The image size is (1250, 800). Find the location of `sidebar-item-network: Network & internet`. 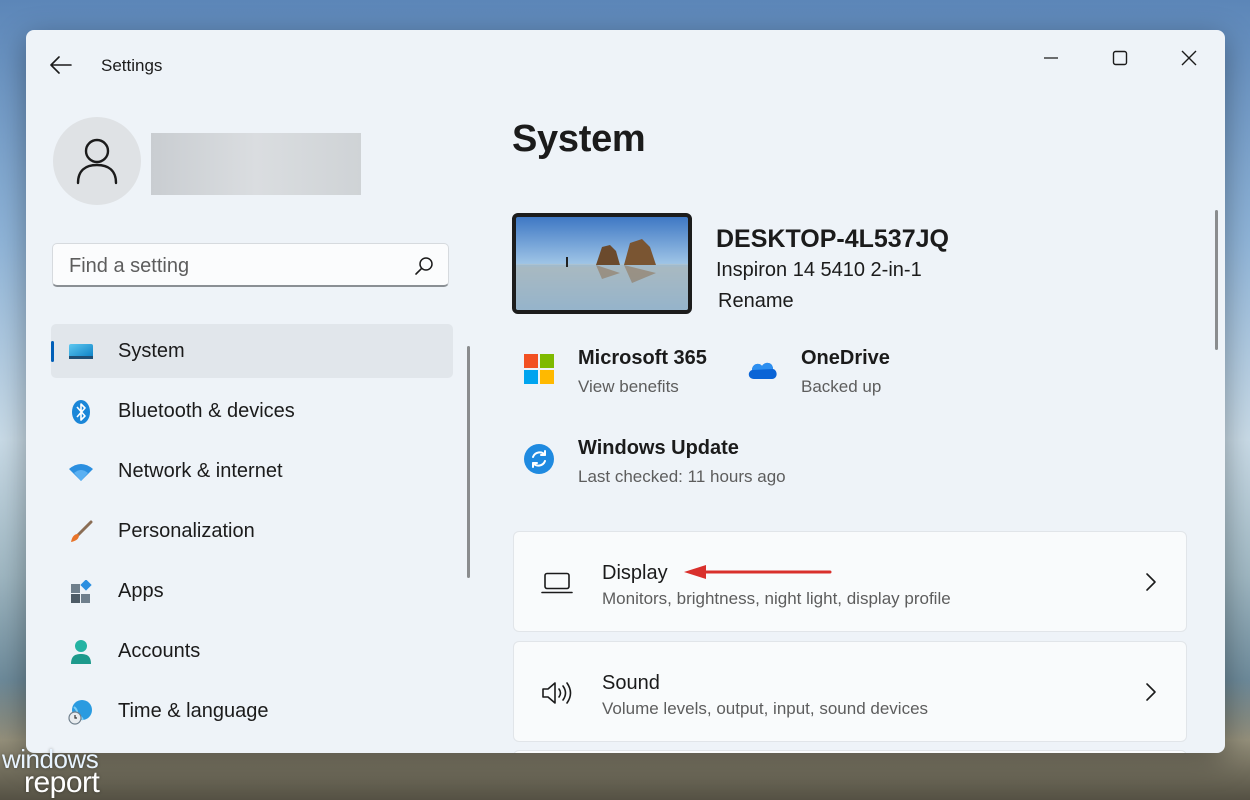

sidebar-item-network: Network & internet is located at coordinates (252, 471).